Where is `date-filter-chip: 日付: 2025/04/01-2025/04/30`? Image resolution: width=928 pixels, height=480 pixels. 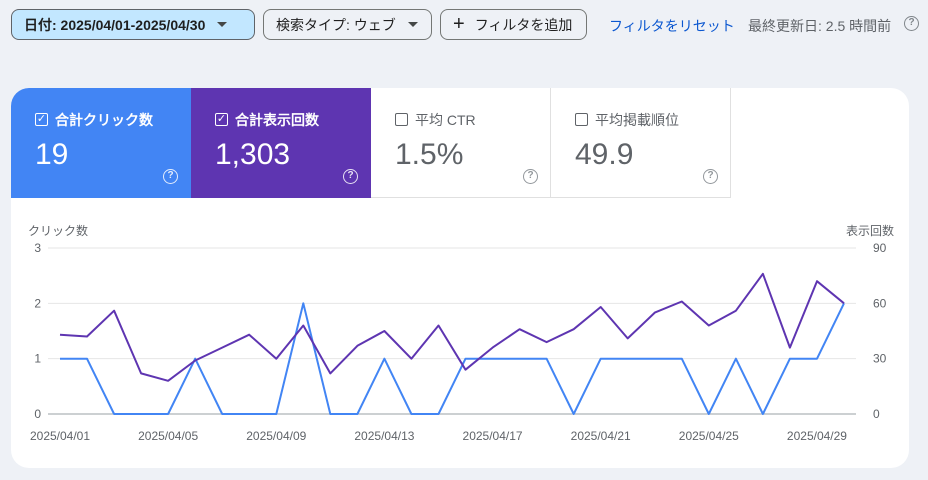 date-filter-chip: 日付: 2025/04/01-2025/04/30 is located at coordinates (133, 24).